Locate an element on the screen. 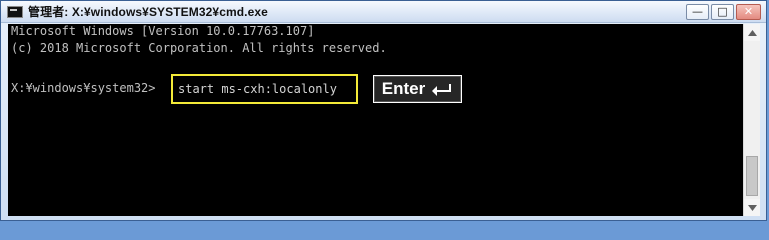 Image resolution: width=769 pixels, height=240 pixels. minimize-button: — is located at coordinates (697, 11).